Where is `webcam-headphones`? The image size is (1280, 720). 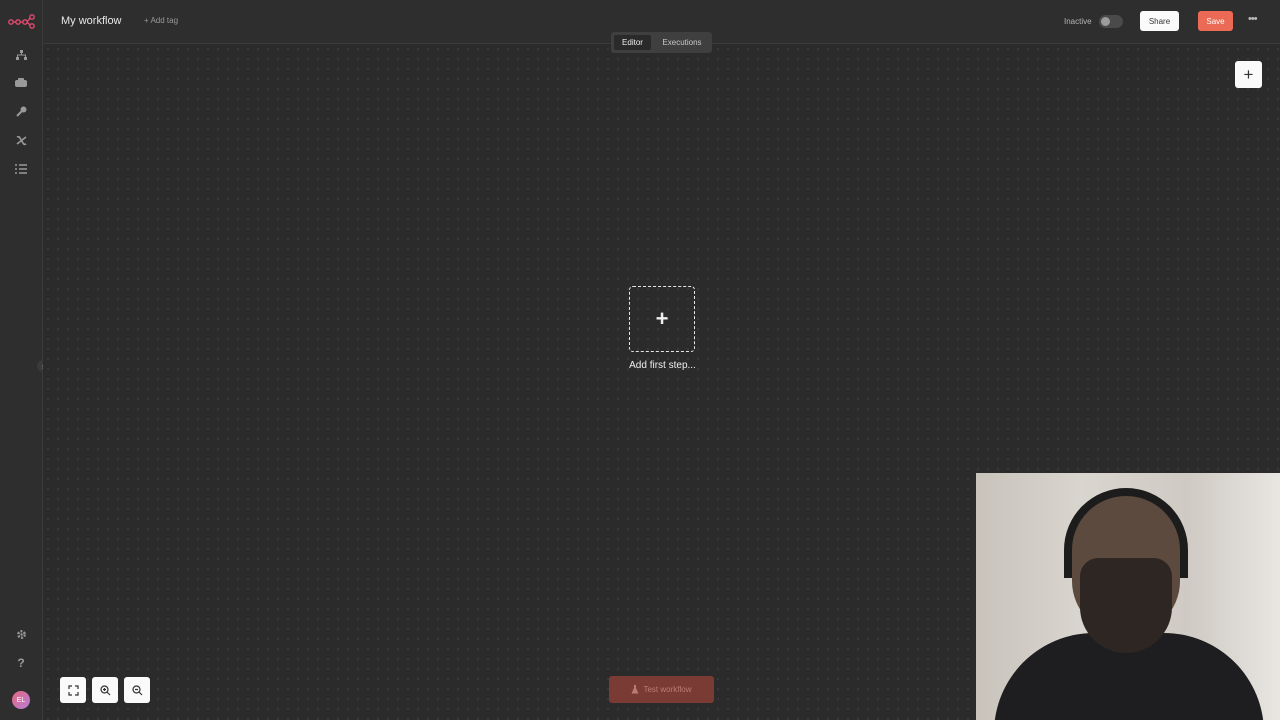
webcam-headphones is located at coordinates (1126, 533).